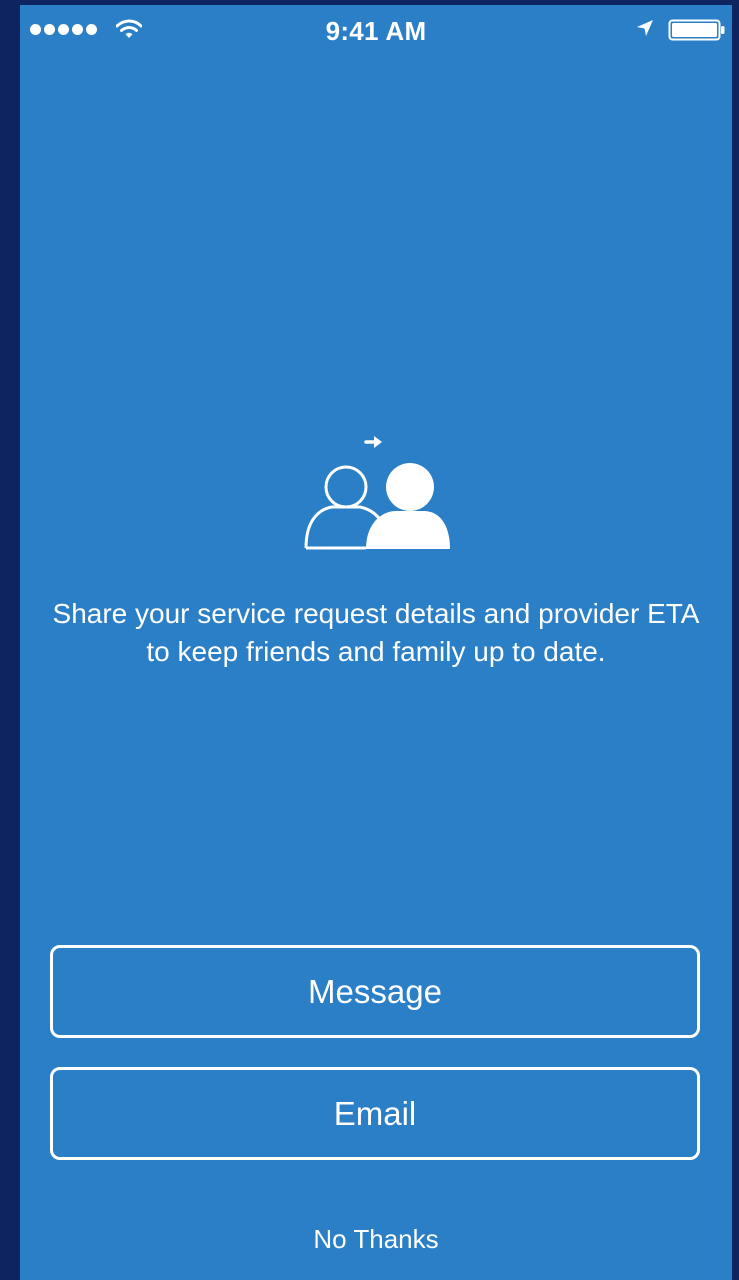  I want to click on email-button: Email, so click(375, 1113).